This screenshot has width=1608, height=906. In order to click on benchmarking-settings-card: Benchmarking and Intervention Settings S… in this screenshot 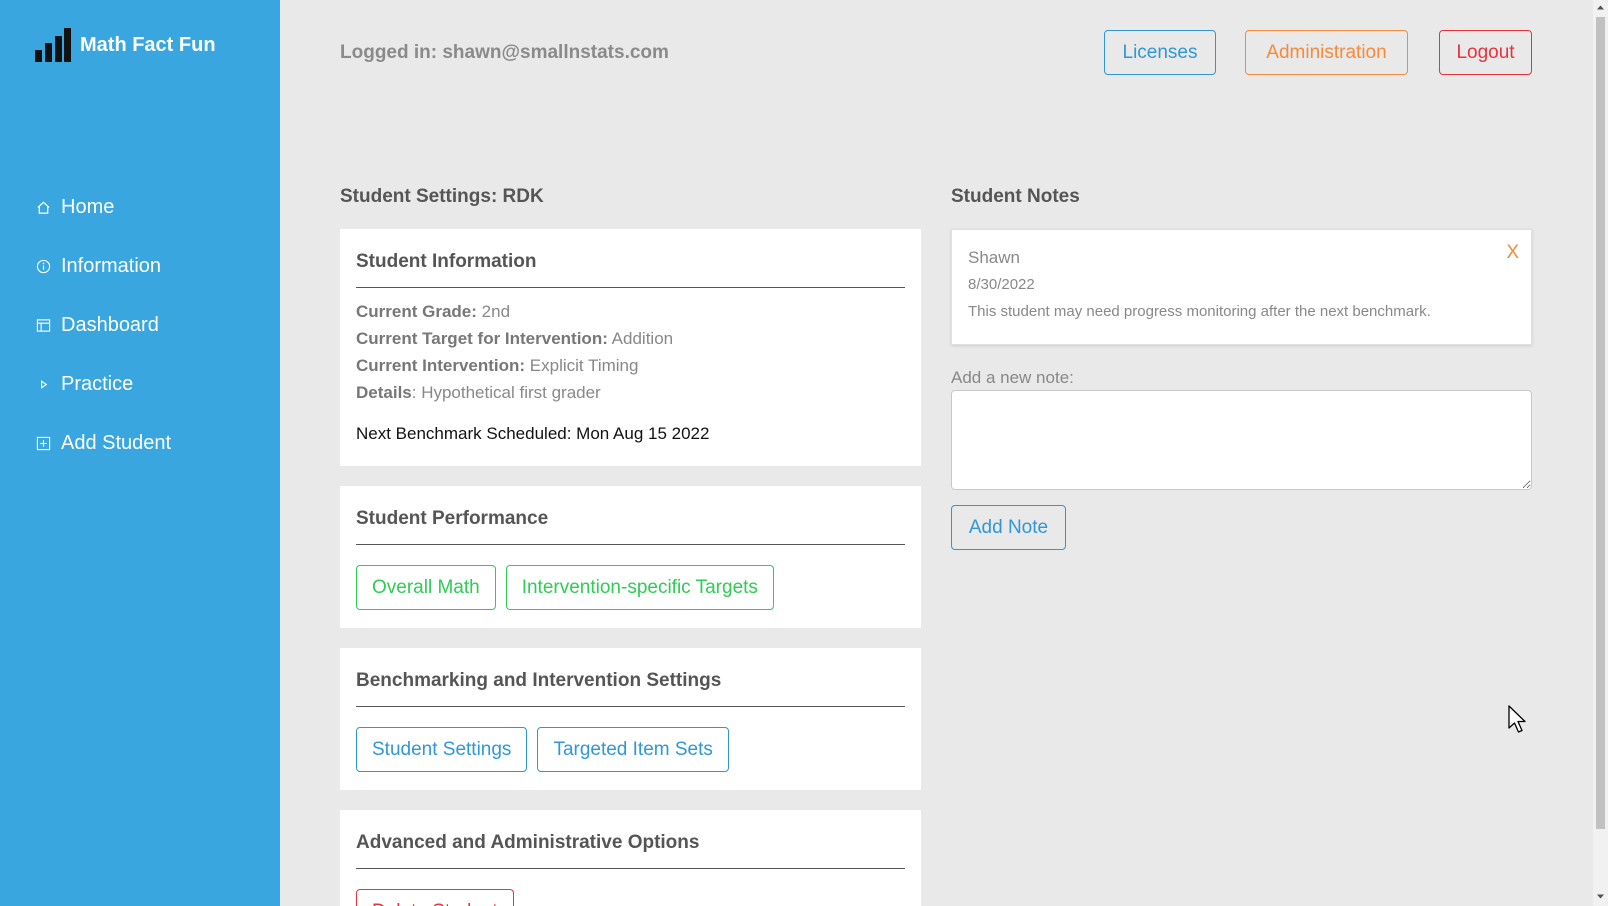, I will do `click(630, 719)`.